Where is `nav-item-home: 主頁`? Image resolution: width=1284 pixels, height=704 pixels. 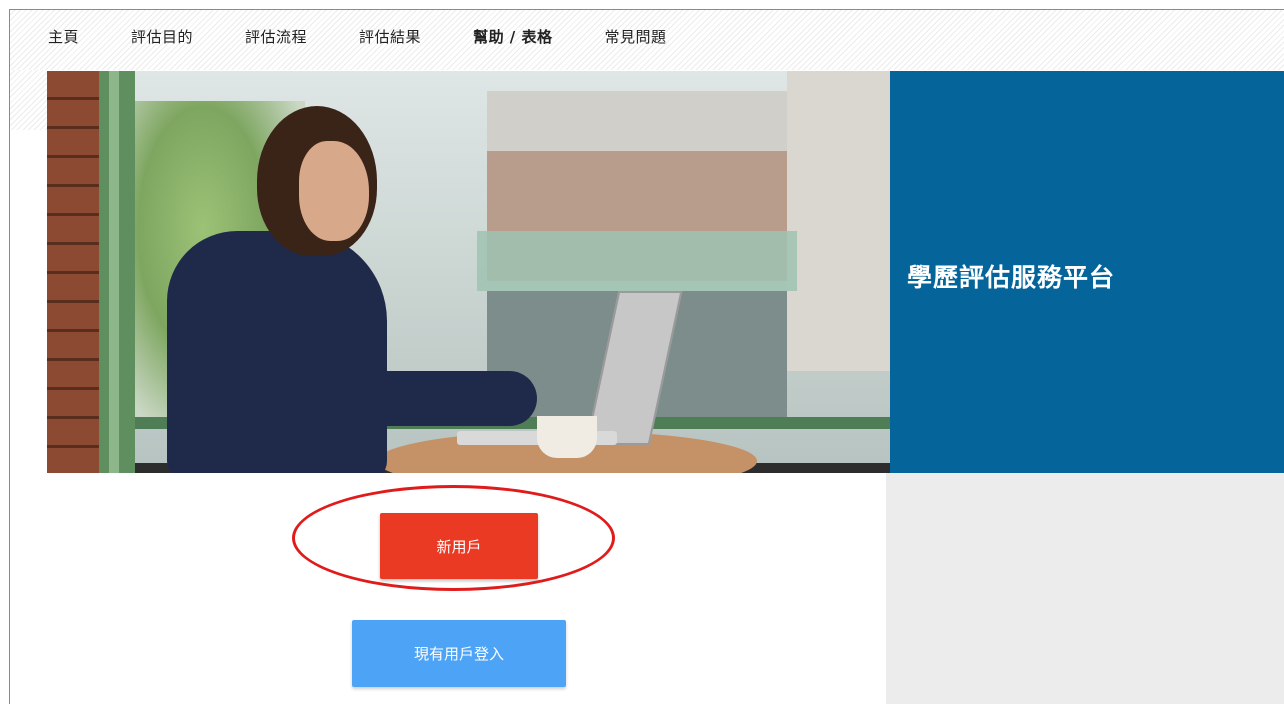 nav-item-home: 主頁 is located at coordinates (63, 36).